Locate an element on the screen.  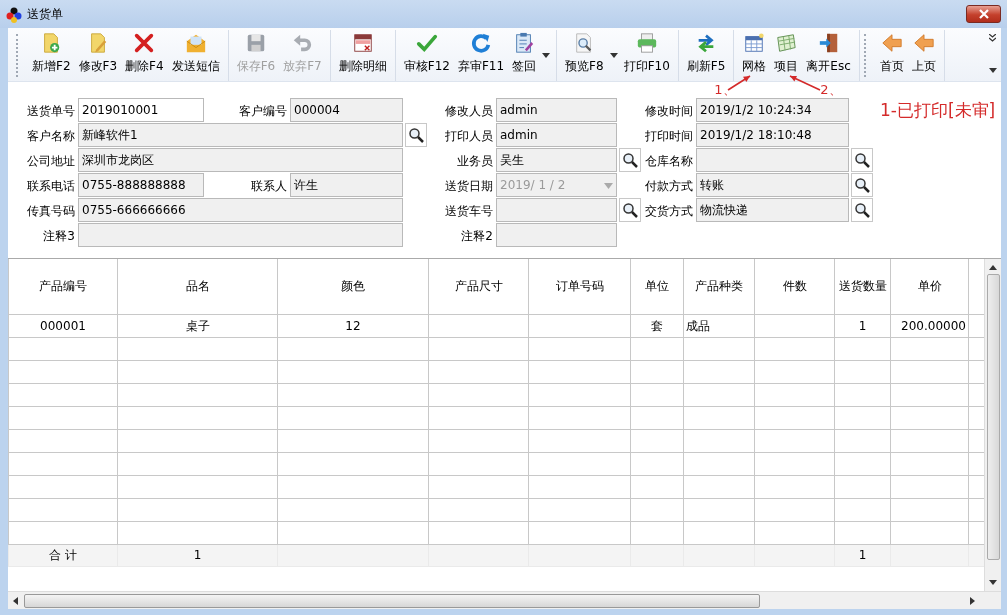
window-title: 送货单 is located at coordinates (45, 14).